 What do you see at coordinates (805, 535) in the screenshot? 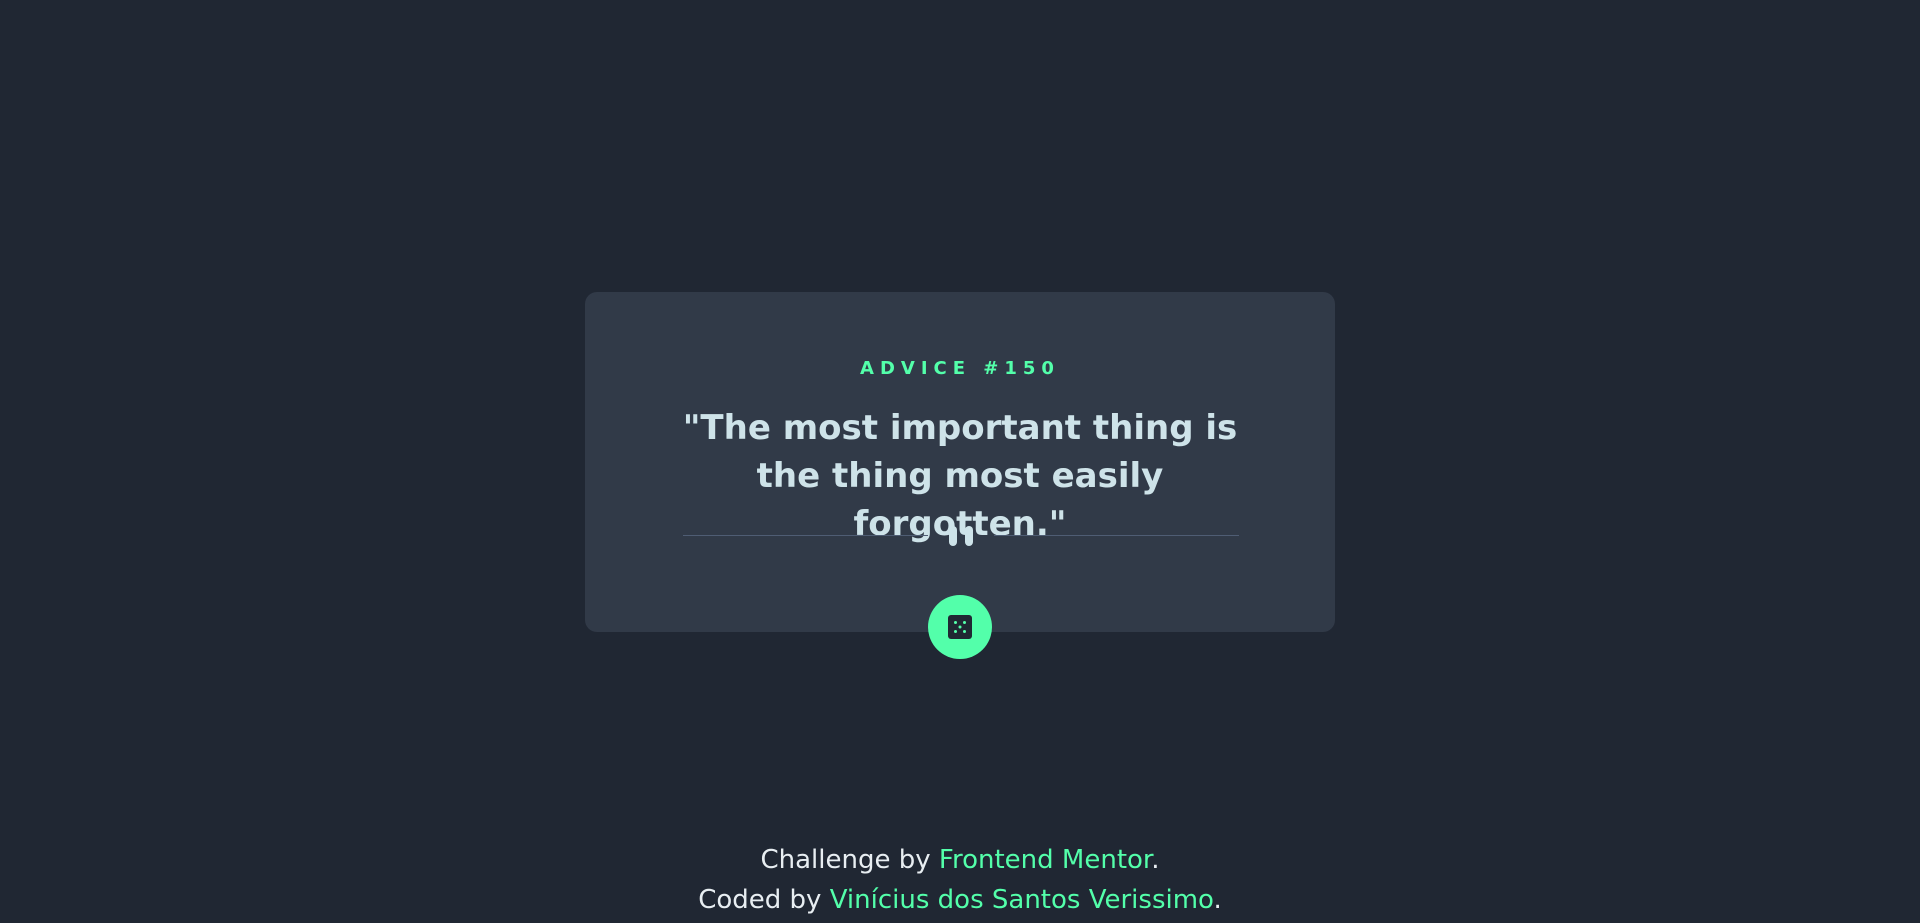
I see `divider-line-left` at bounding box center [805, 535].